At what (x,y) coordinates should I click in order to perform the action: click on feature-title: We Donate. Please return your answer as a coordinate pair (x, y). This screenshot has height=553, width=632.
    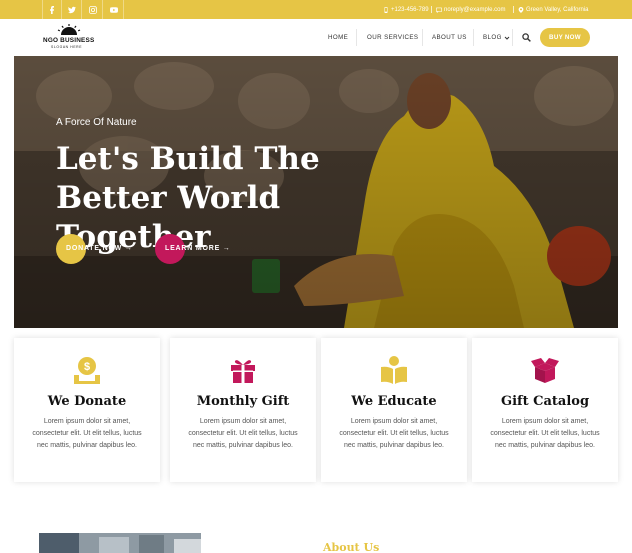
    Looking at the image, I should click on (87, 401).